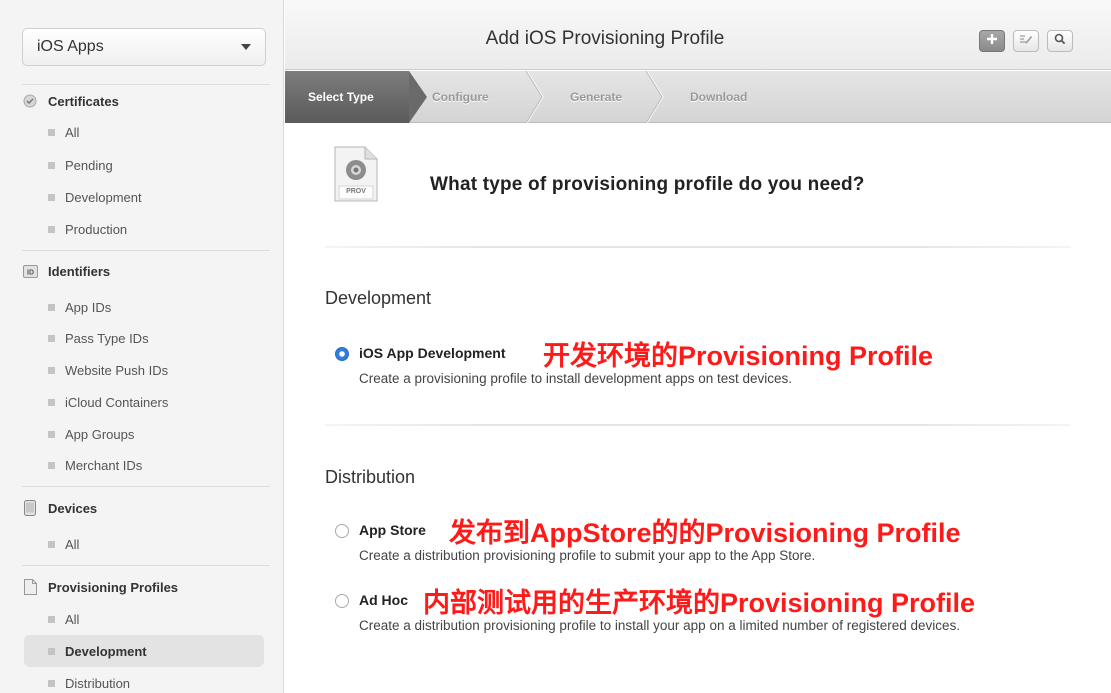  I want to click on platform-select-label: iOS Apps, so click(70, 46).